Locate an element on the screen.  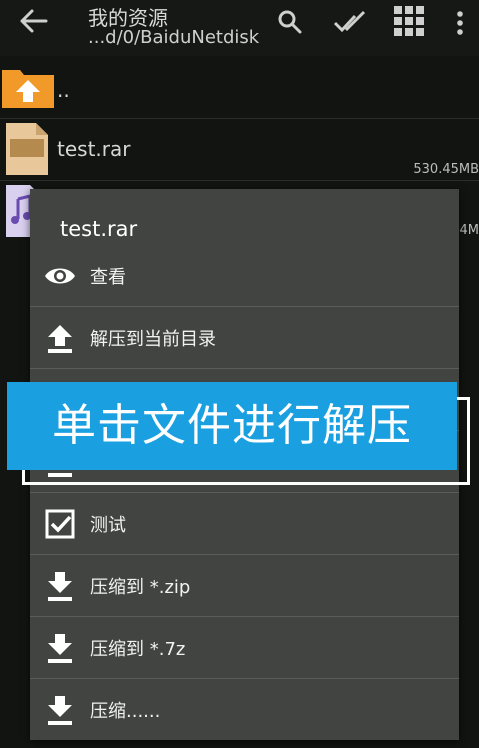
menu-item-test: 测试 is located at coordinates (244, 523).